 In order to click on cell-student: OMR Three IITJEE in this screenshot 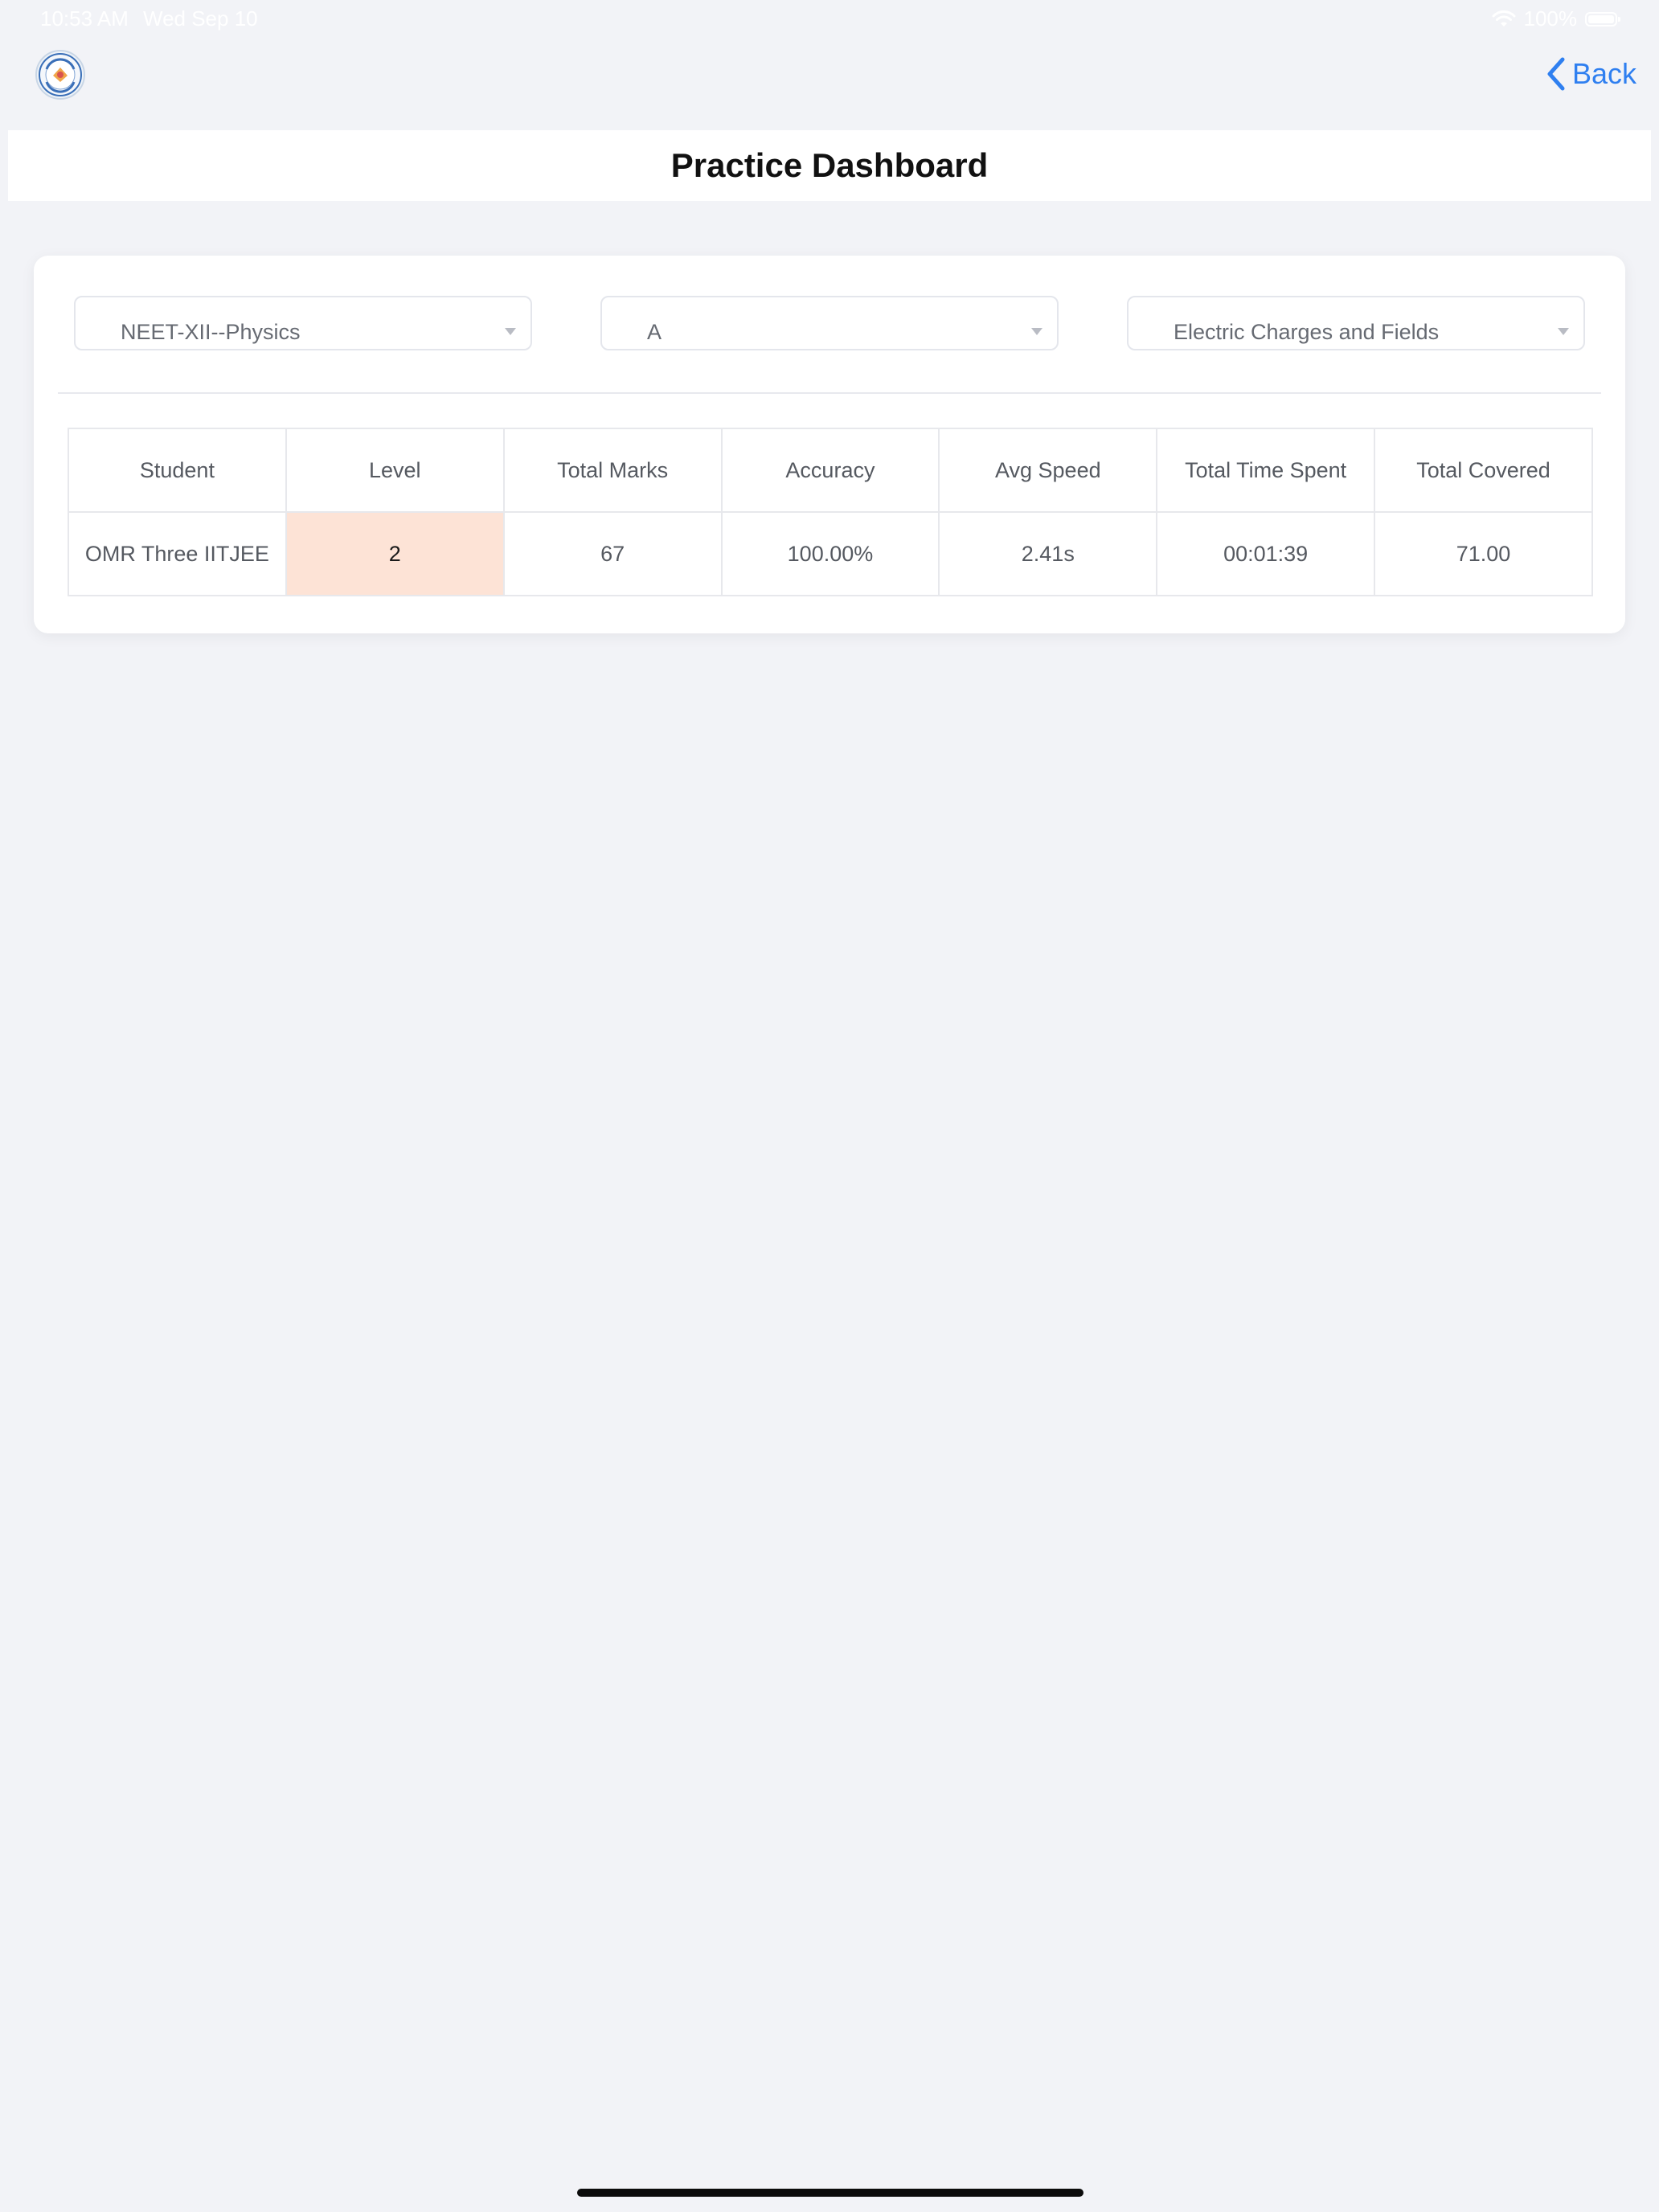, I will do `click(177, 553)`.